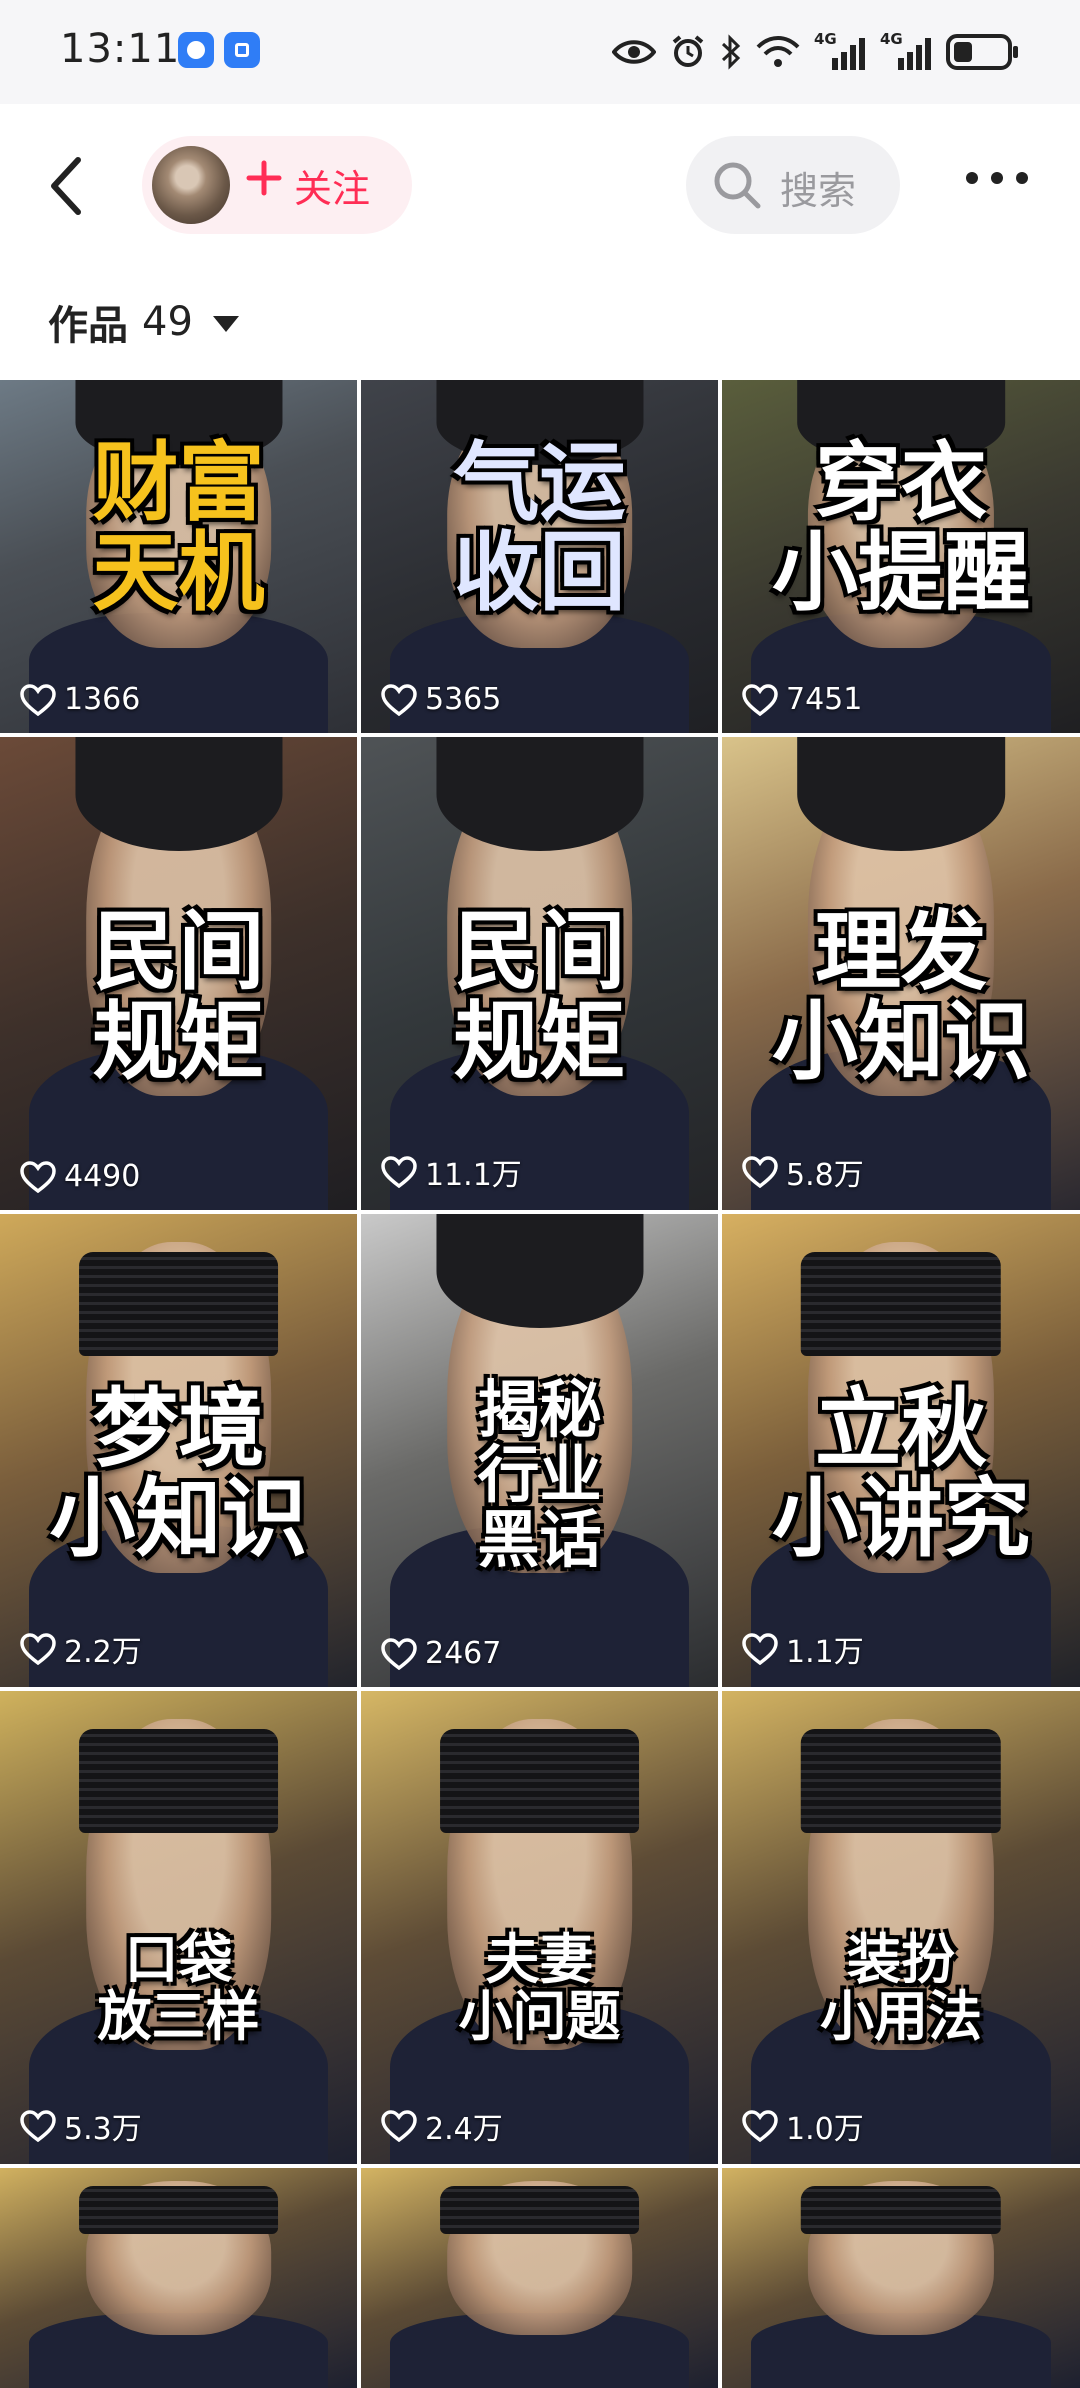  Describe the element at coordinates (540, 184) in the screenshot. I see `profile-header: 关注 搜索` at that location.